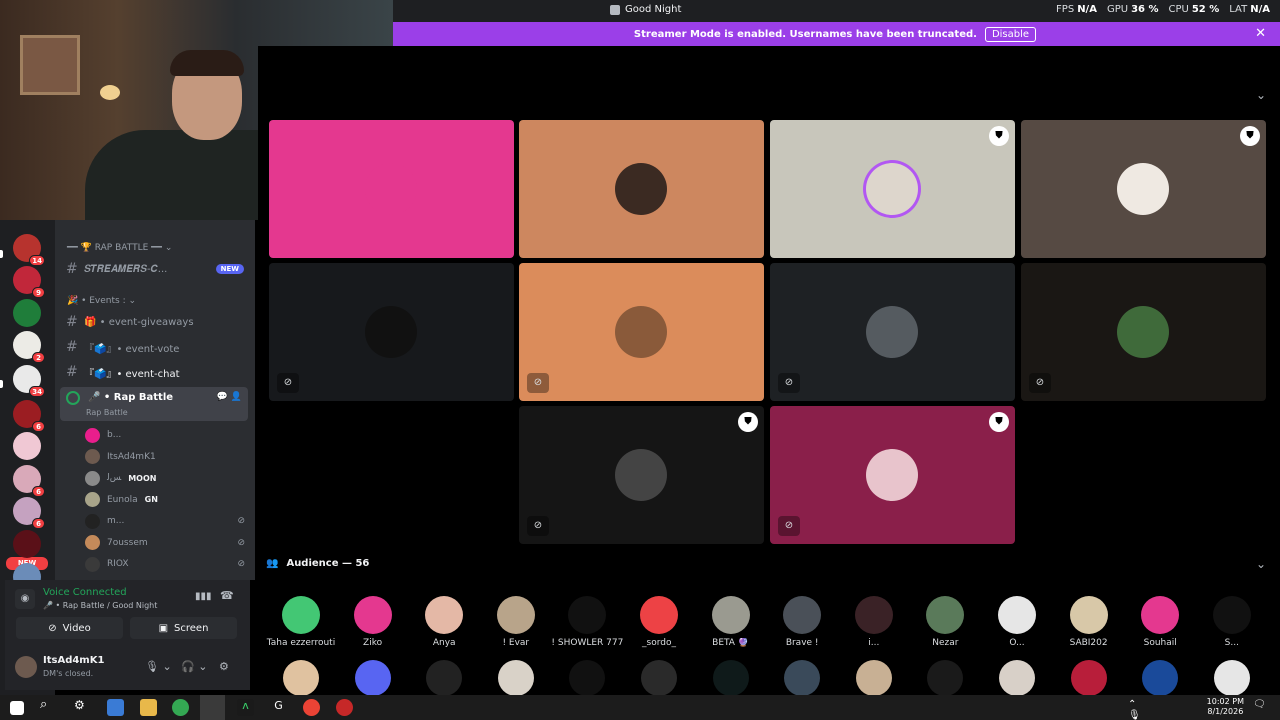  I want to click on connection-icon: ◉, so click(25, 599).